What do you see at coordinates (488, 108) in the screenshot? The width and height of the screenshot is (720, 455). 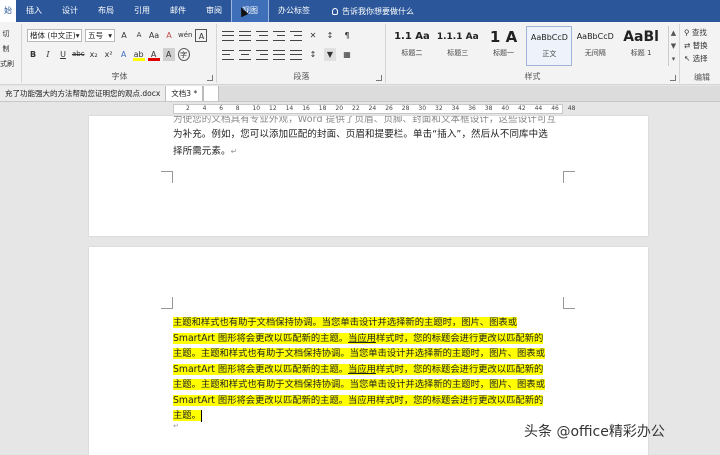 I see `ruler-number: 38` at bounding box center [488, 108].